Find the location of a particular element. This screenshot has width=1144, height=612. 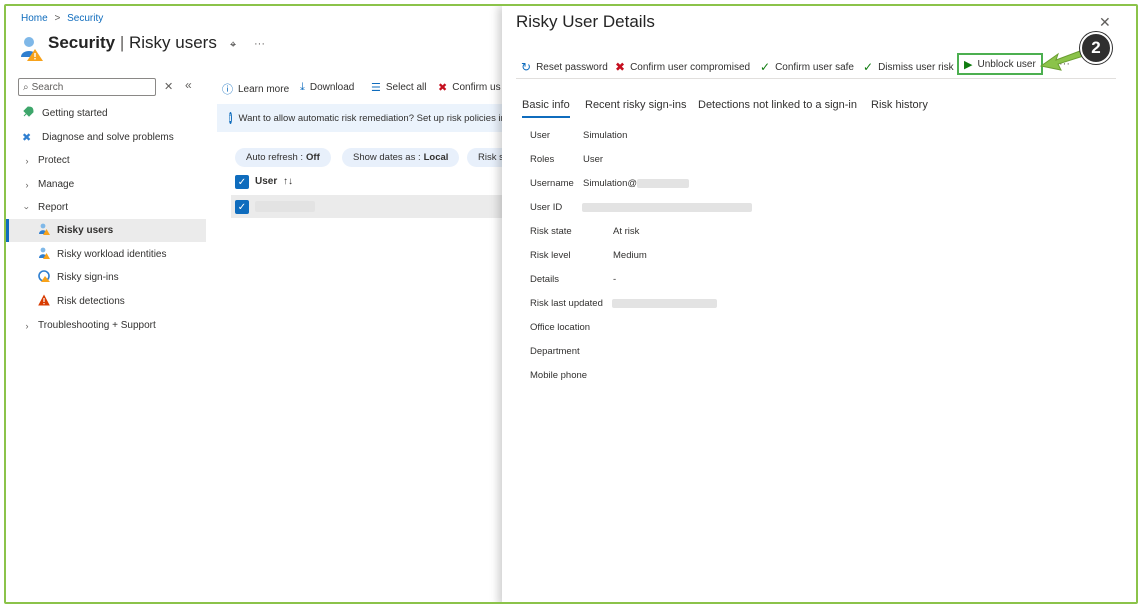

field-risk-state-label: Risk state is located at coordinates (551, 231).